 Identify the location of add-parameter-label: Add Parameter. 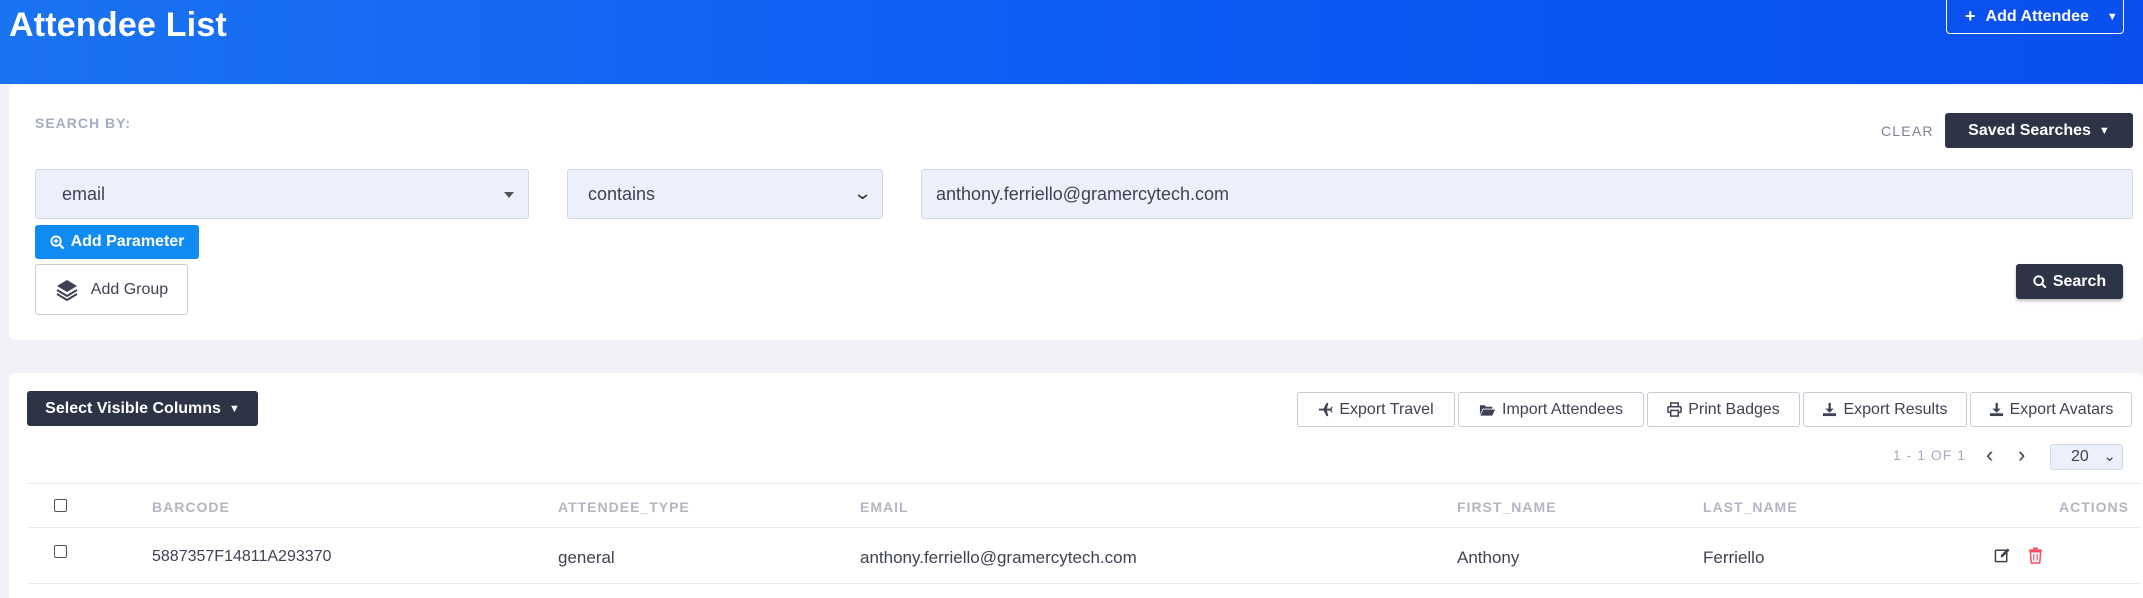
(127, 241).